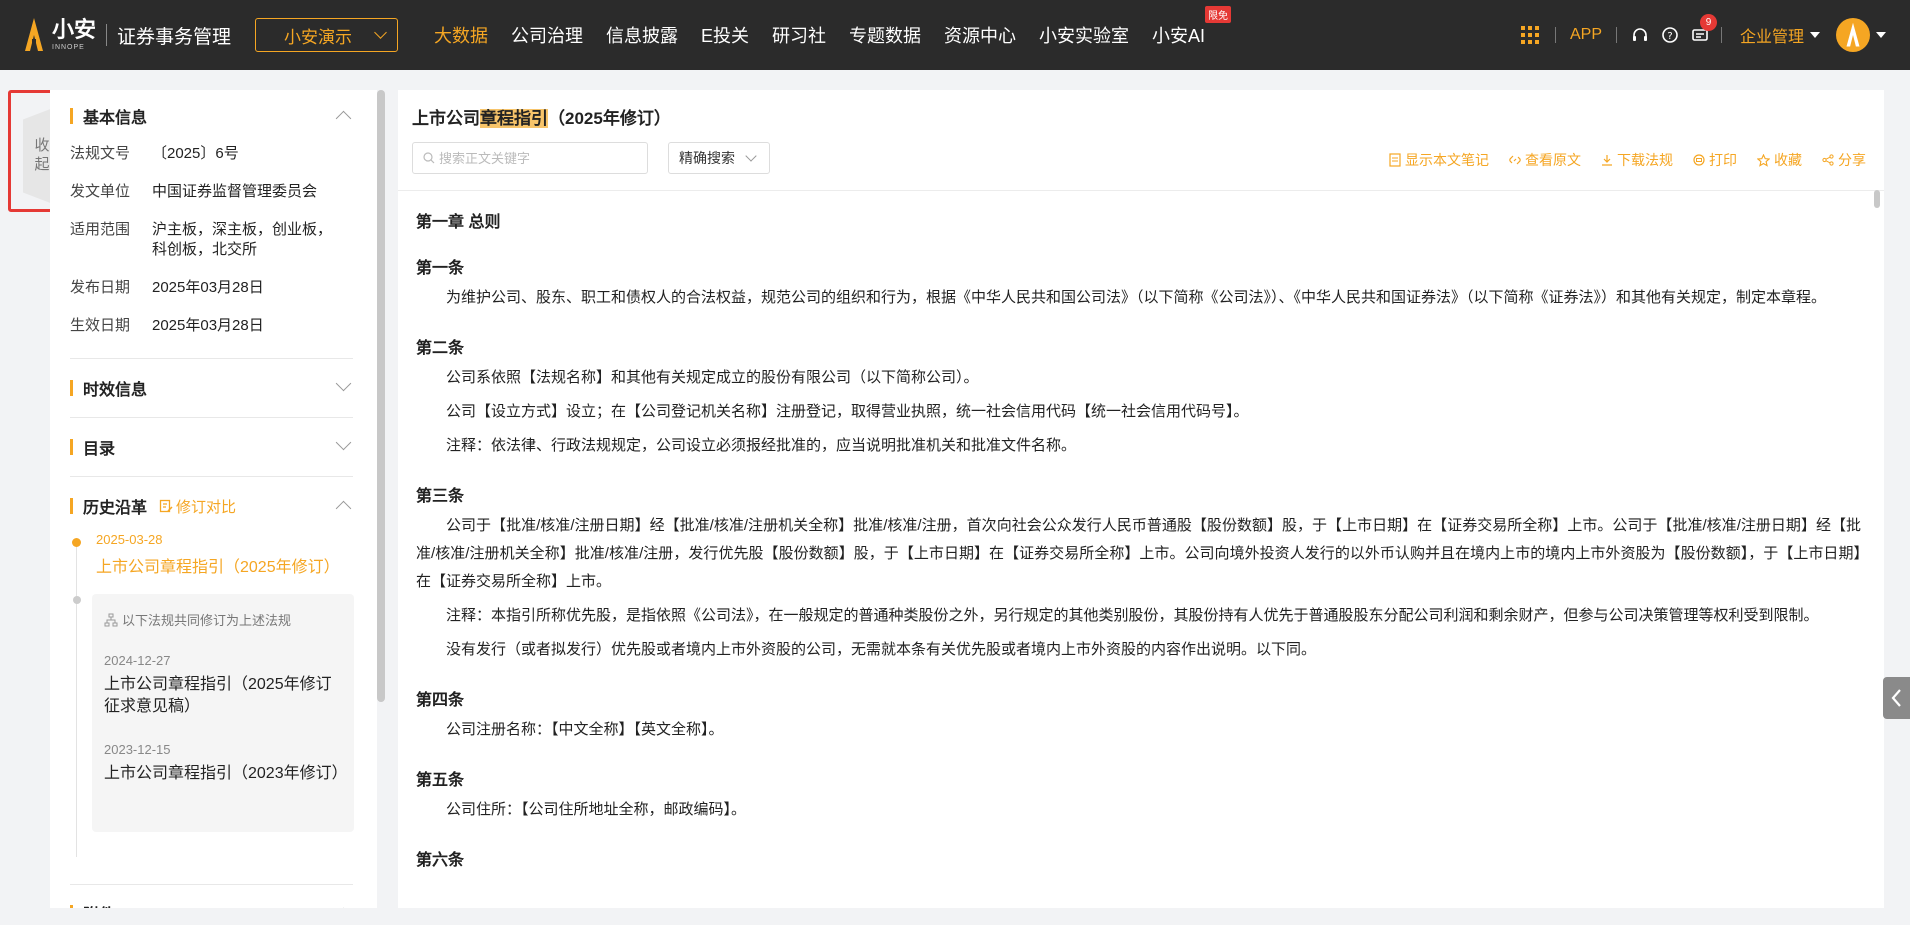 This screenshot has width=1910, height=925. I want to click on nav-item-resources: 资源中心, so click(980, 35).